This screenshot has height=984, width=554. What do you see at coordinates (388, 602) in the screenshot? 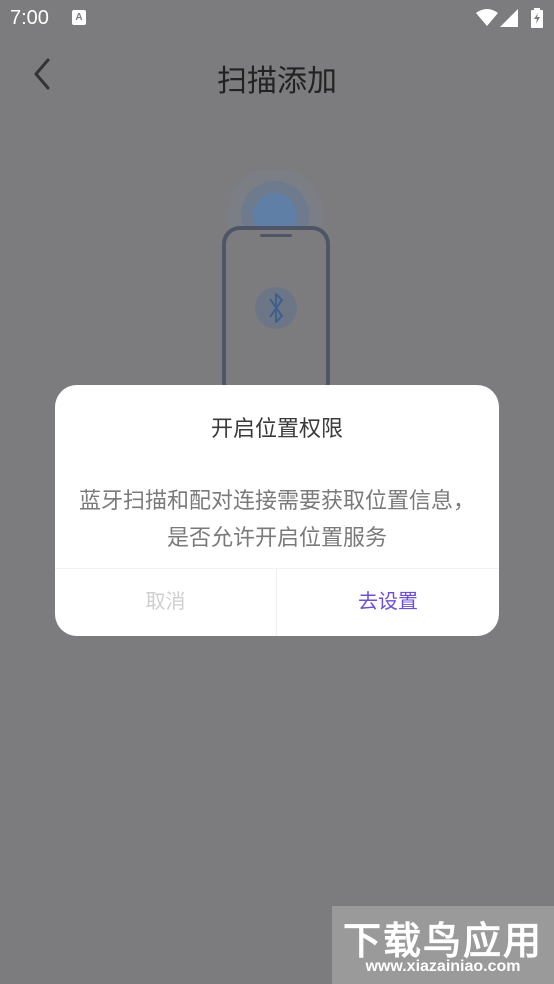
I see `go-settings-button: 去设置` at bounding box center [388, 602].